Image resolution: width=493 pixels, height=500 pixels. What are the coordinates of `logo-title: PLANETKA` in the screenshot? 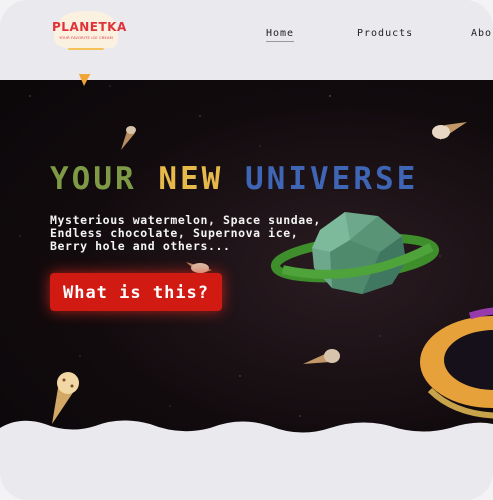 It's located at (89, 27).